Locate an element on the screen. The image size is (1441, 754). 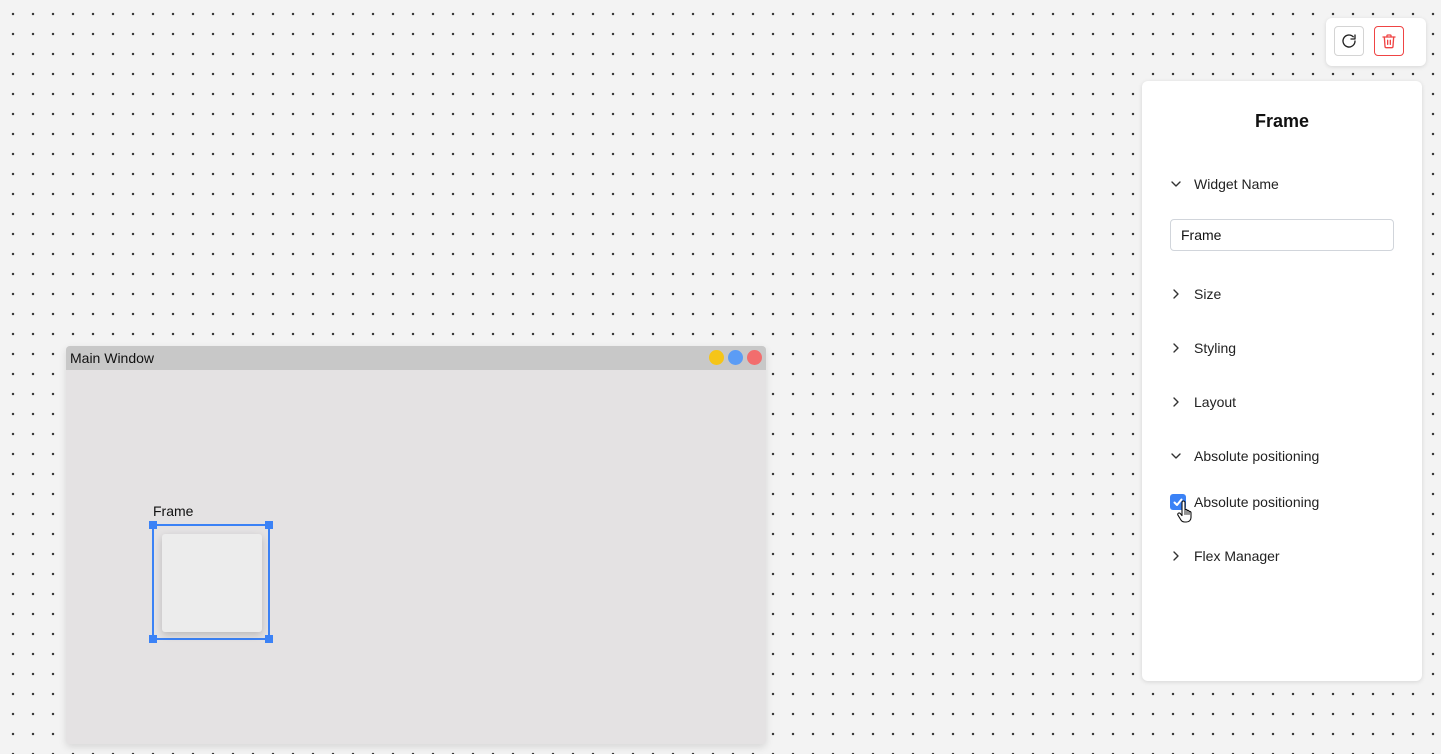
section-absolute-positioning: Absolute positioning is located at coordinates (1244, 456).